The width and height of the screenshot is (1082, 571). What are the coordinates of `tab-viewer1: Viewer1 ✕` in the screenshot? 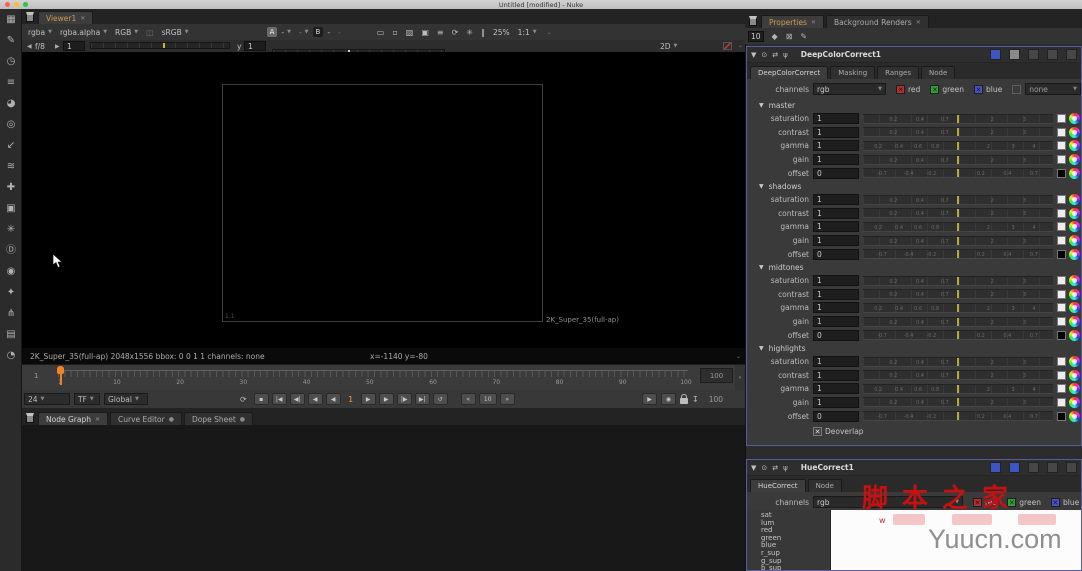 It's located at (66, 17).